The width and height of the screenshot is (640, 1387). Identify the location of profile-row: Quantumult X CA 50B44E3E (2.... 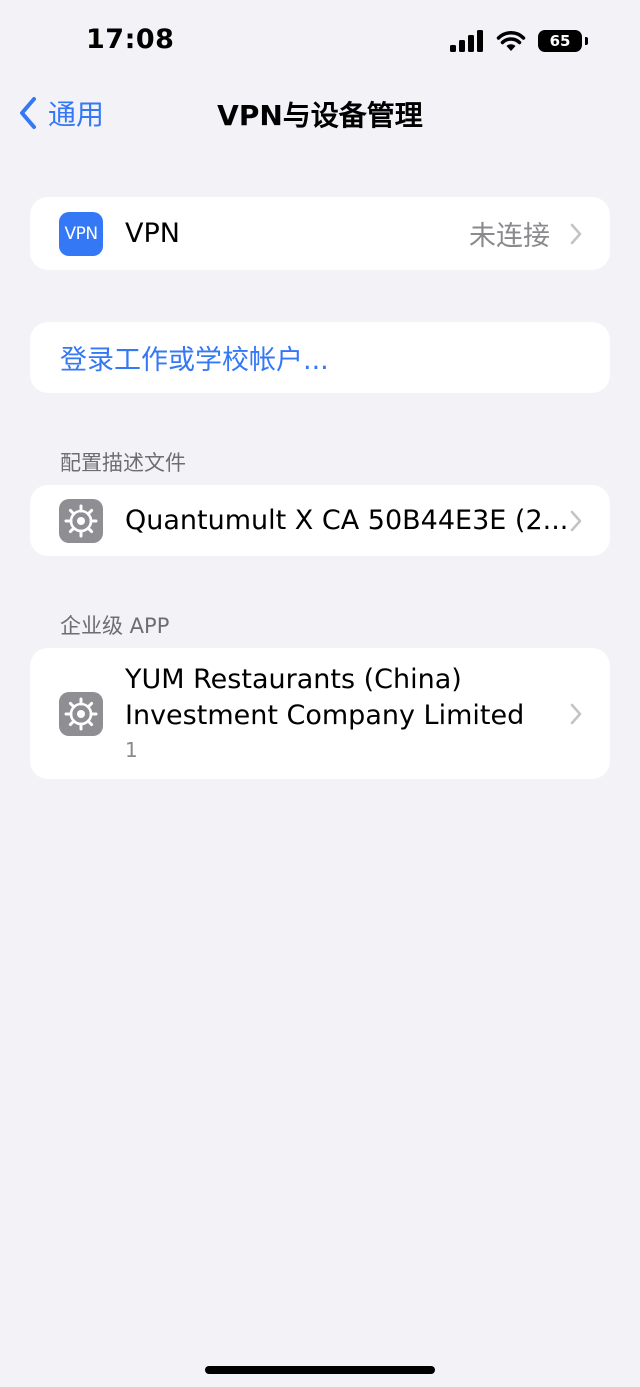
(320, 520).